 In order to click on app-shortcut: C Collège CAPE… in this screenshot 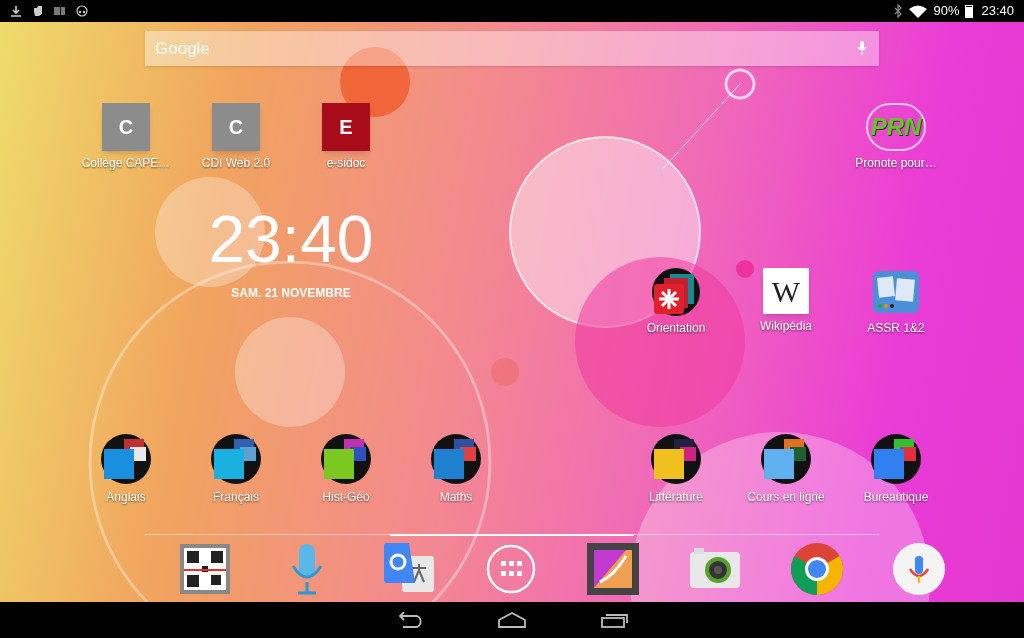, I will do `click(126, 138)`.